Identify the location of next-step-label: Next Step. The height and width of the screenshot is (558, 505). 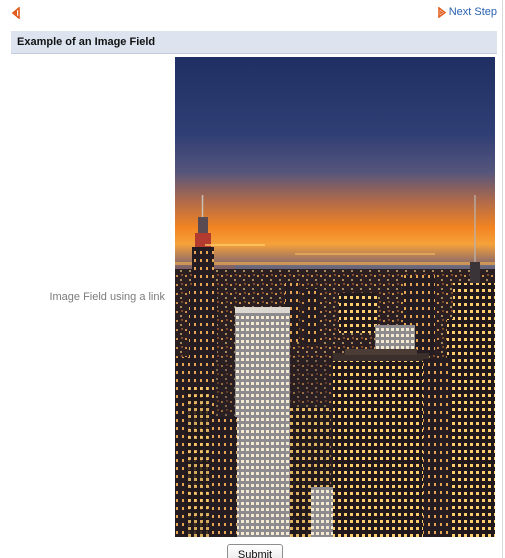
(472, 12).